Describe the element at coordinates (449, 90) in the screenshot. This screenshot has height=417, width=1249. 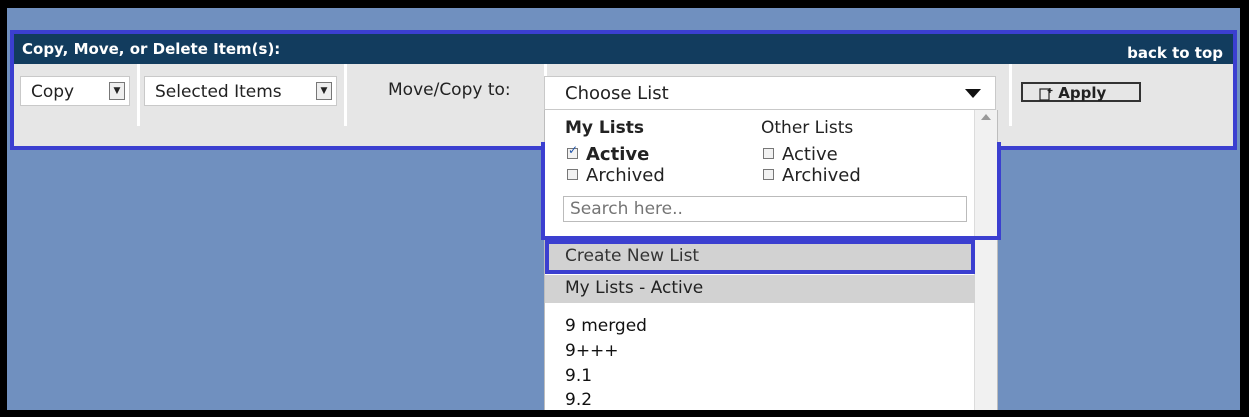
I see `move-copy-label: Move/Copy to:` at that location.